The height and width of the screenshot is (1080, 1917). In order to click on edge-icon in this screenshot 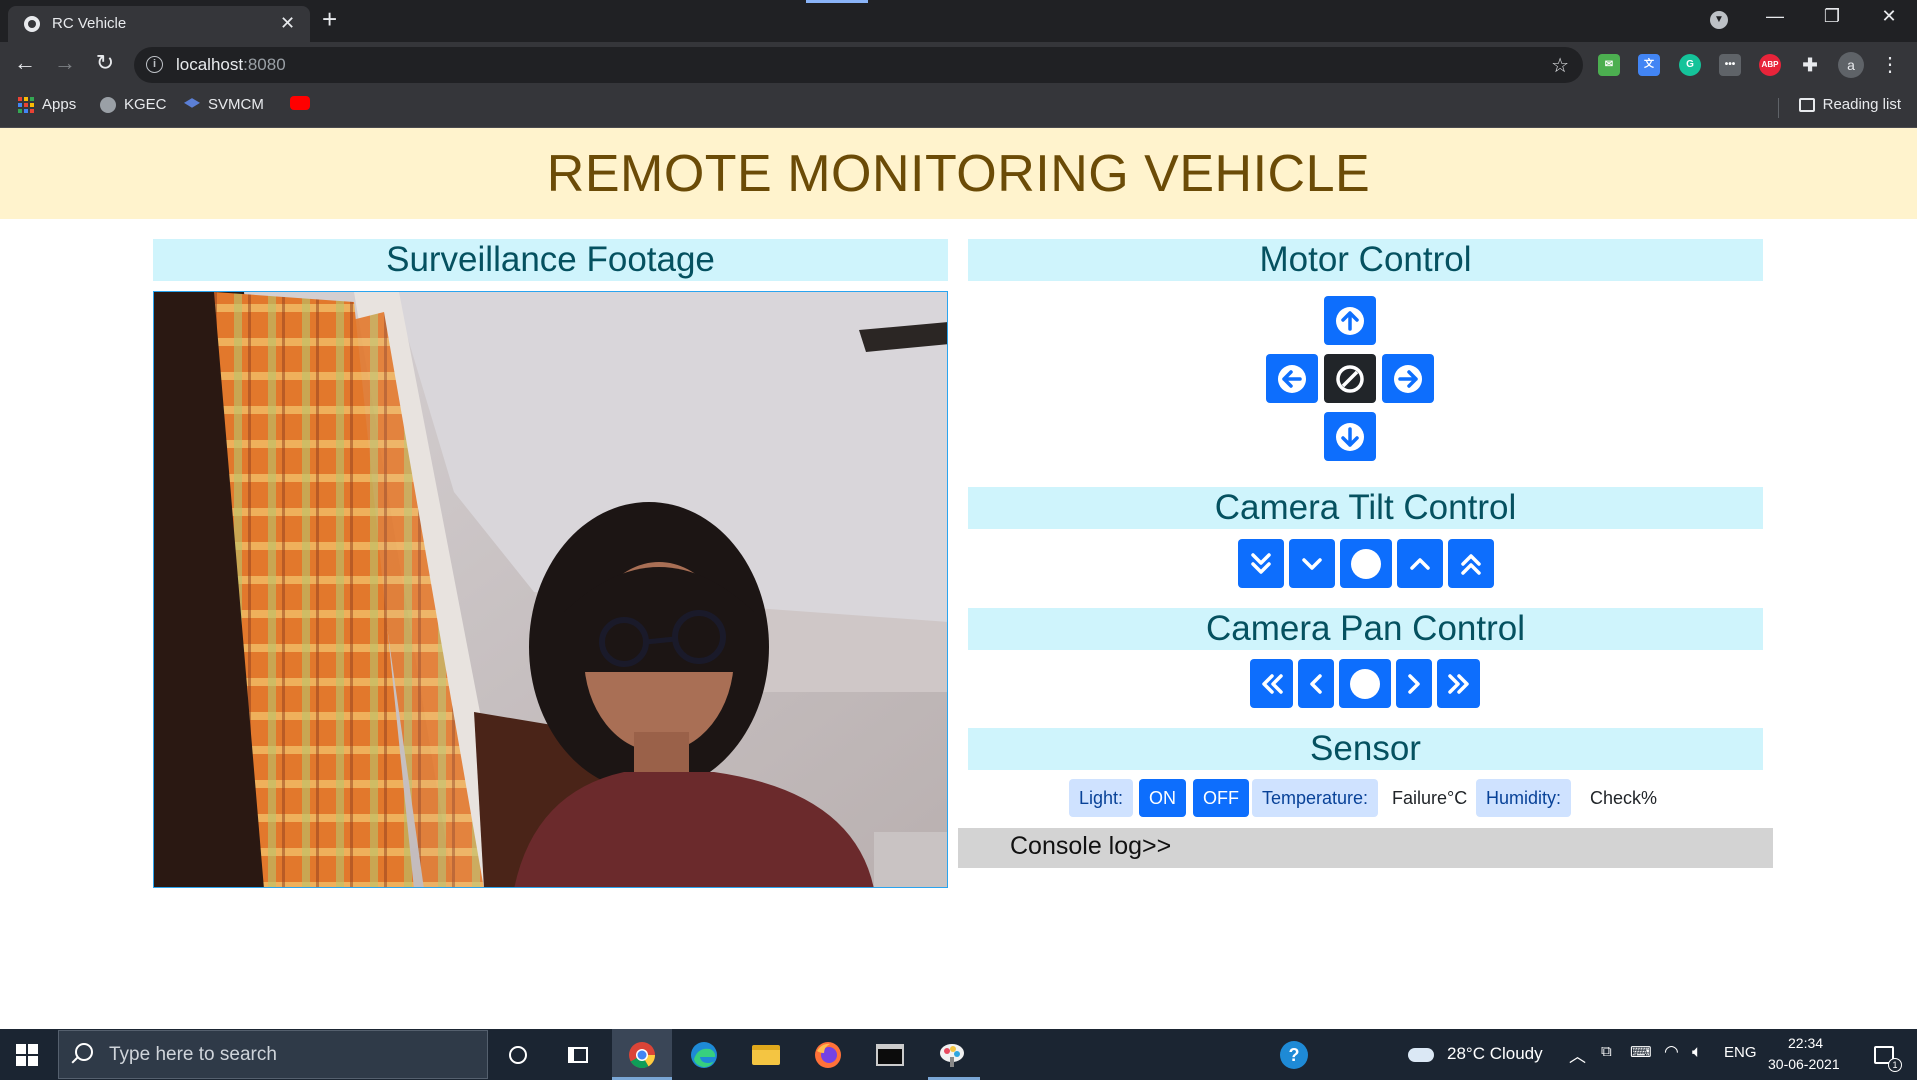, I will do `click(704, 1055)`.